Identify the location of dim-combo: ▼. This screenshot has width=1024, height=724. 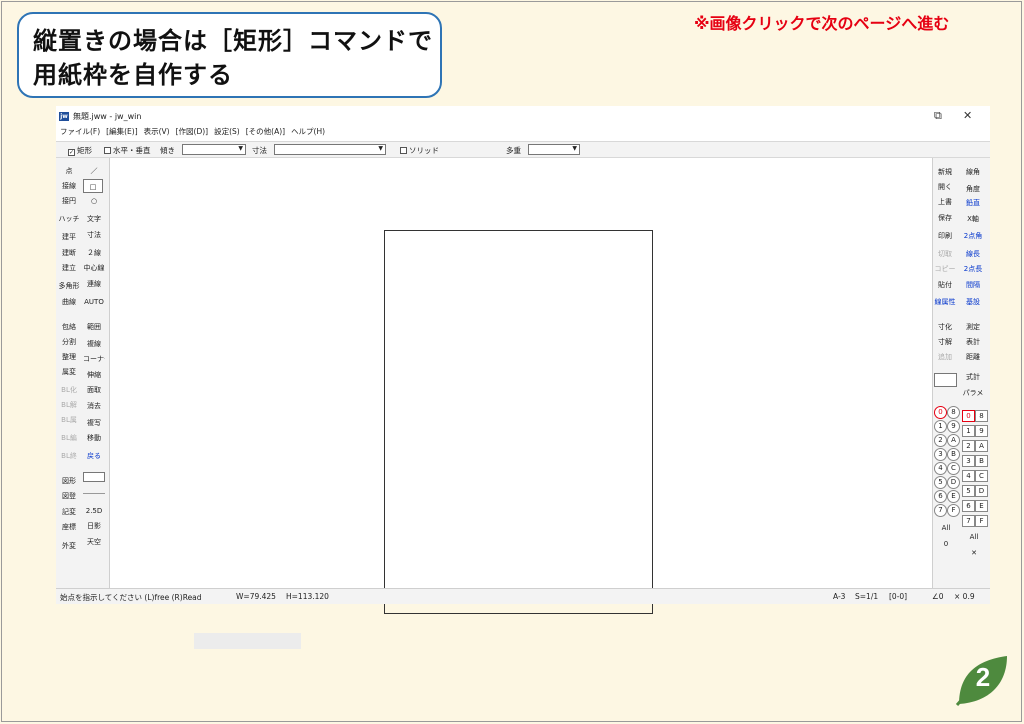
(330, 149).